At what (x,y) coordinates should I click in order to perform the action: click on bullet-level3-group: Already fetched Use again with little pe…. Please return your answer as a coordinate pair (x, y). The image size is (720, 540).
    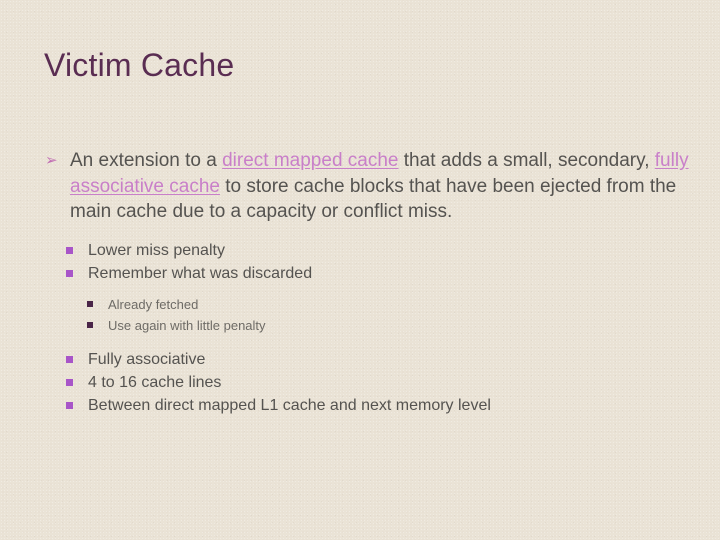
    Looking at the image, I should click on (360, 315).